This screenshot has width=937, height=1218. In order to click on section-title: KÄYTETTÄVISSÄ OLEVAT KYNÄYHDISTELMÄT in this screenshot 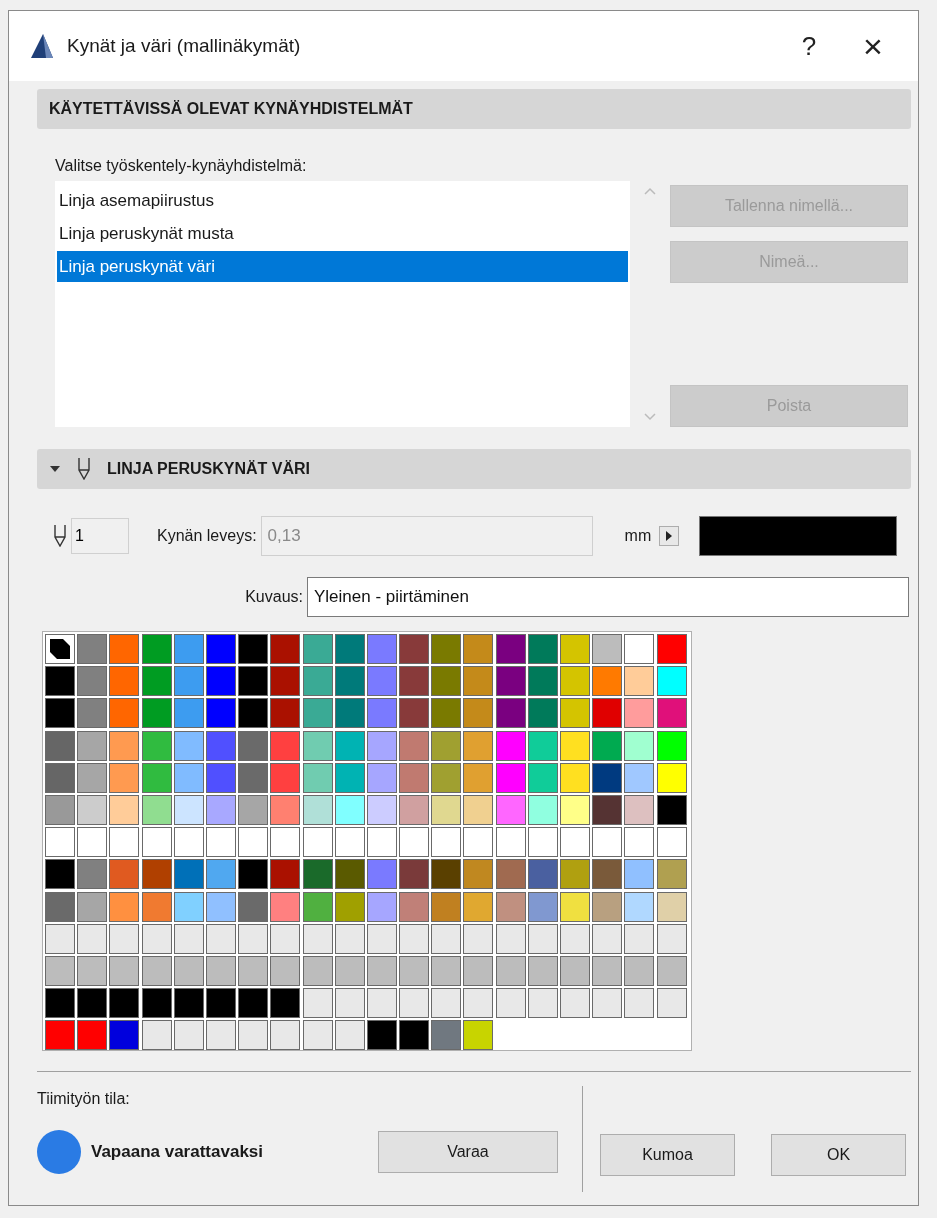, I will do `click(231, 109)`.